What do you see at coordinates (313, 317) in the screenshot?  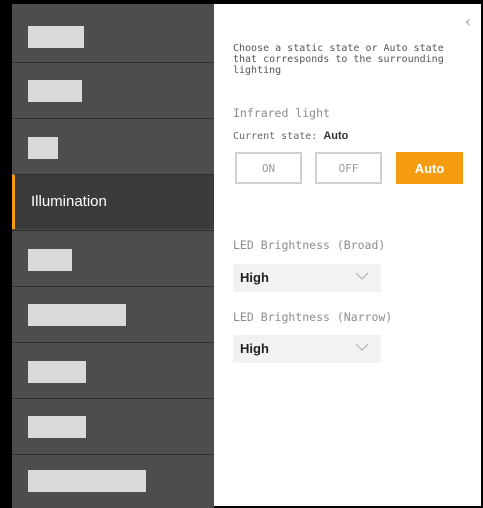 I see `led-narrow-title: LED Brightness (Narrow)` at bounding box center [313, 317].